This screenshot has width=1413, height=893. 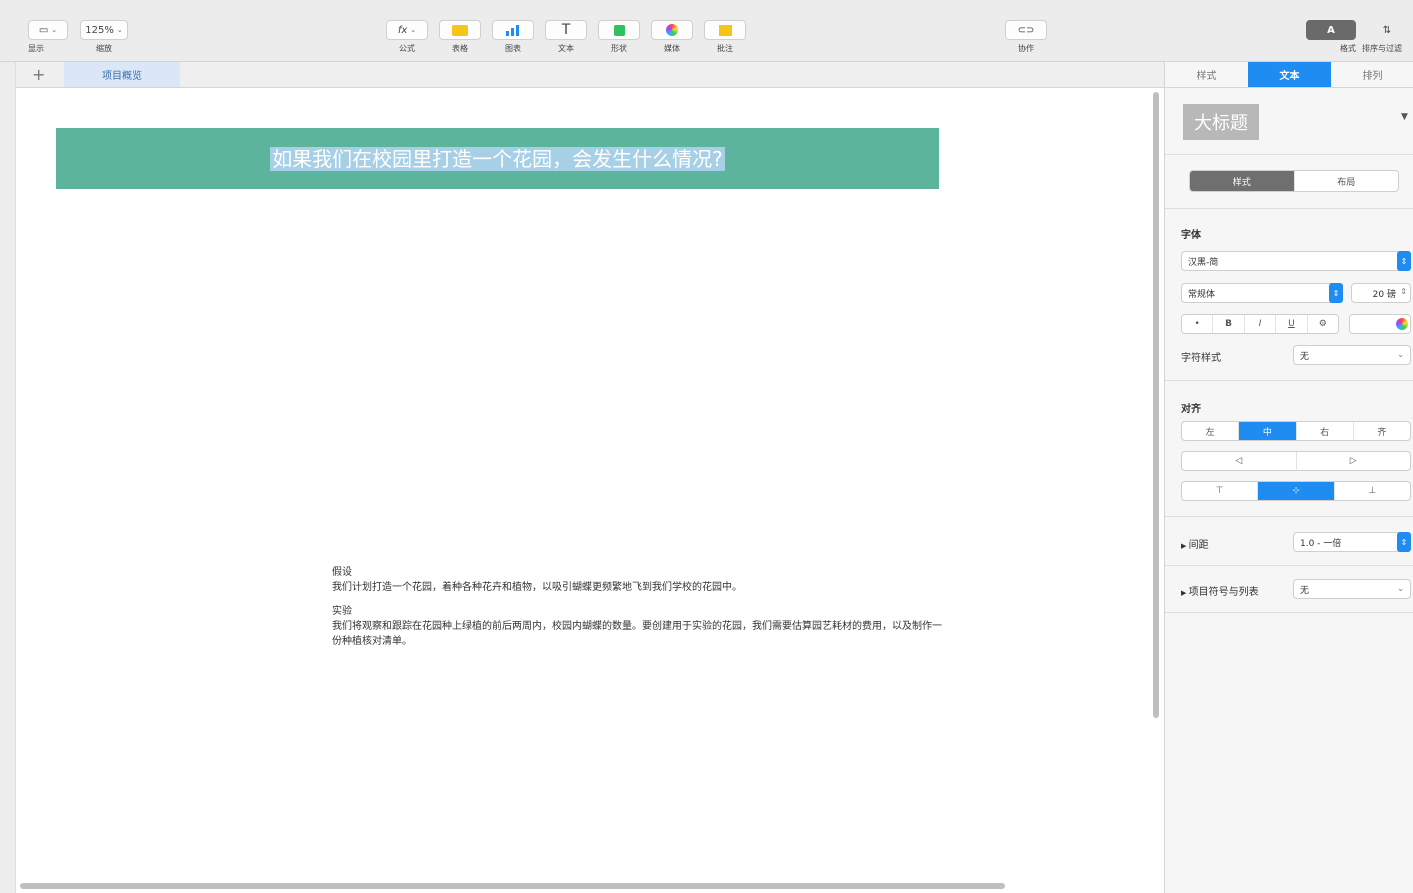 I want to click on collaborate-button: ⊂⊃ 协作, so click(x=1026, y=37).